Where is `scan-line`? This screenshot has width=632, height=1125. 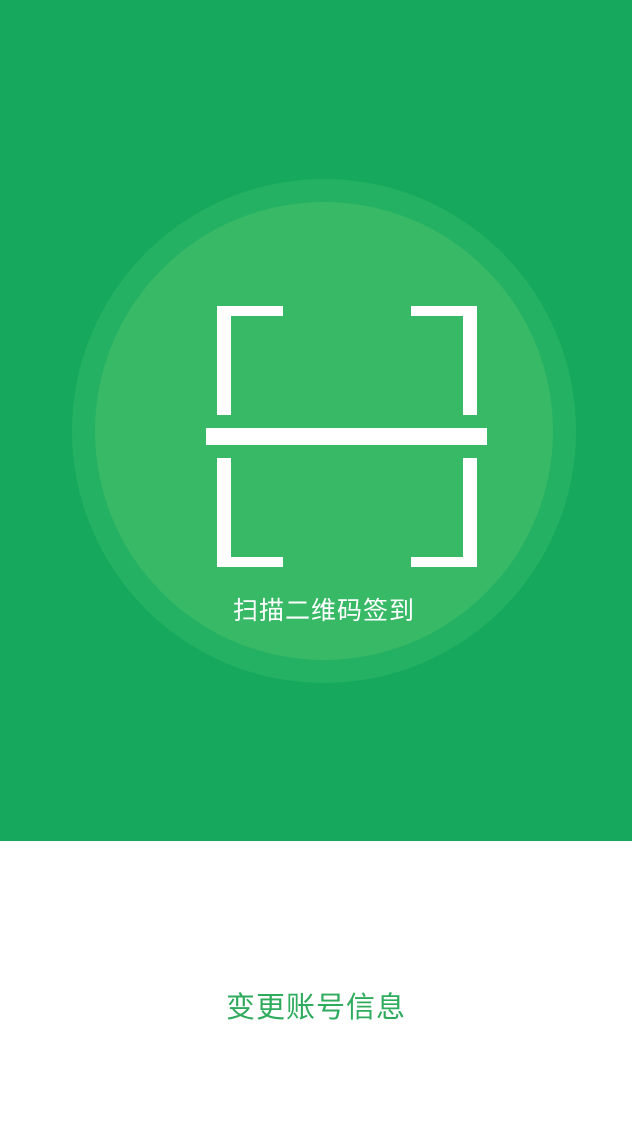
scan-line is located at coordinates (346, 436).